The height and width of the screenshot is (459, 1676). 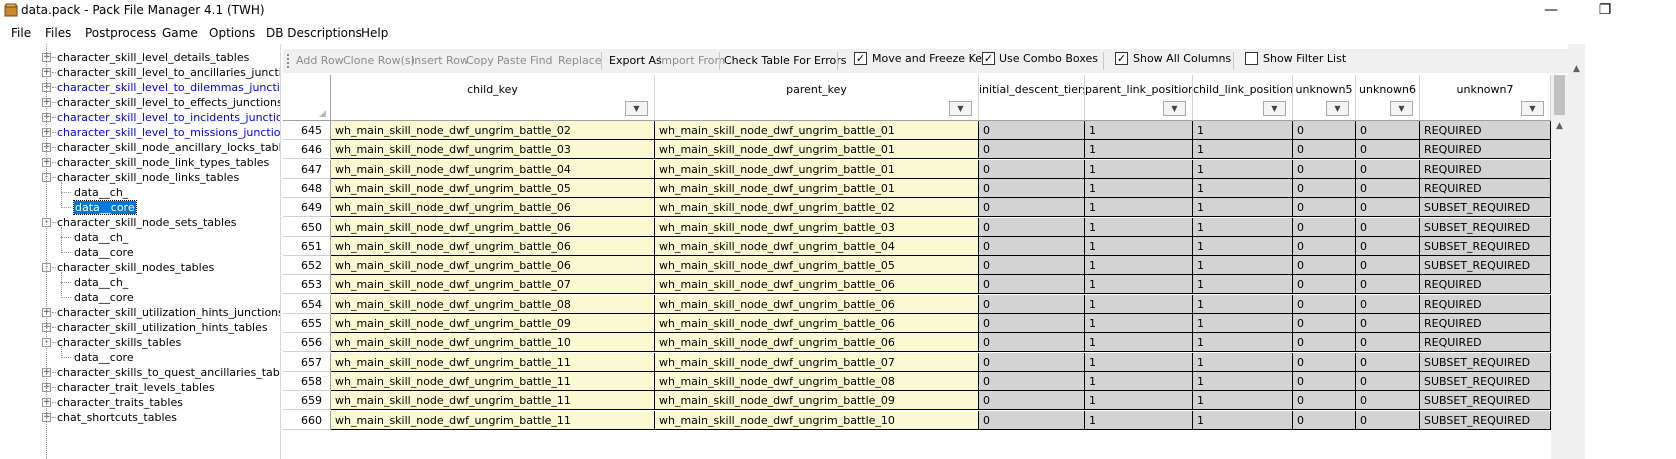 What do you see at coordinates (860, 58) in the screenshot?
I see `checkbox-move-and-freeze-keys: ✓` at bounding box center [860, 58].